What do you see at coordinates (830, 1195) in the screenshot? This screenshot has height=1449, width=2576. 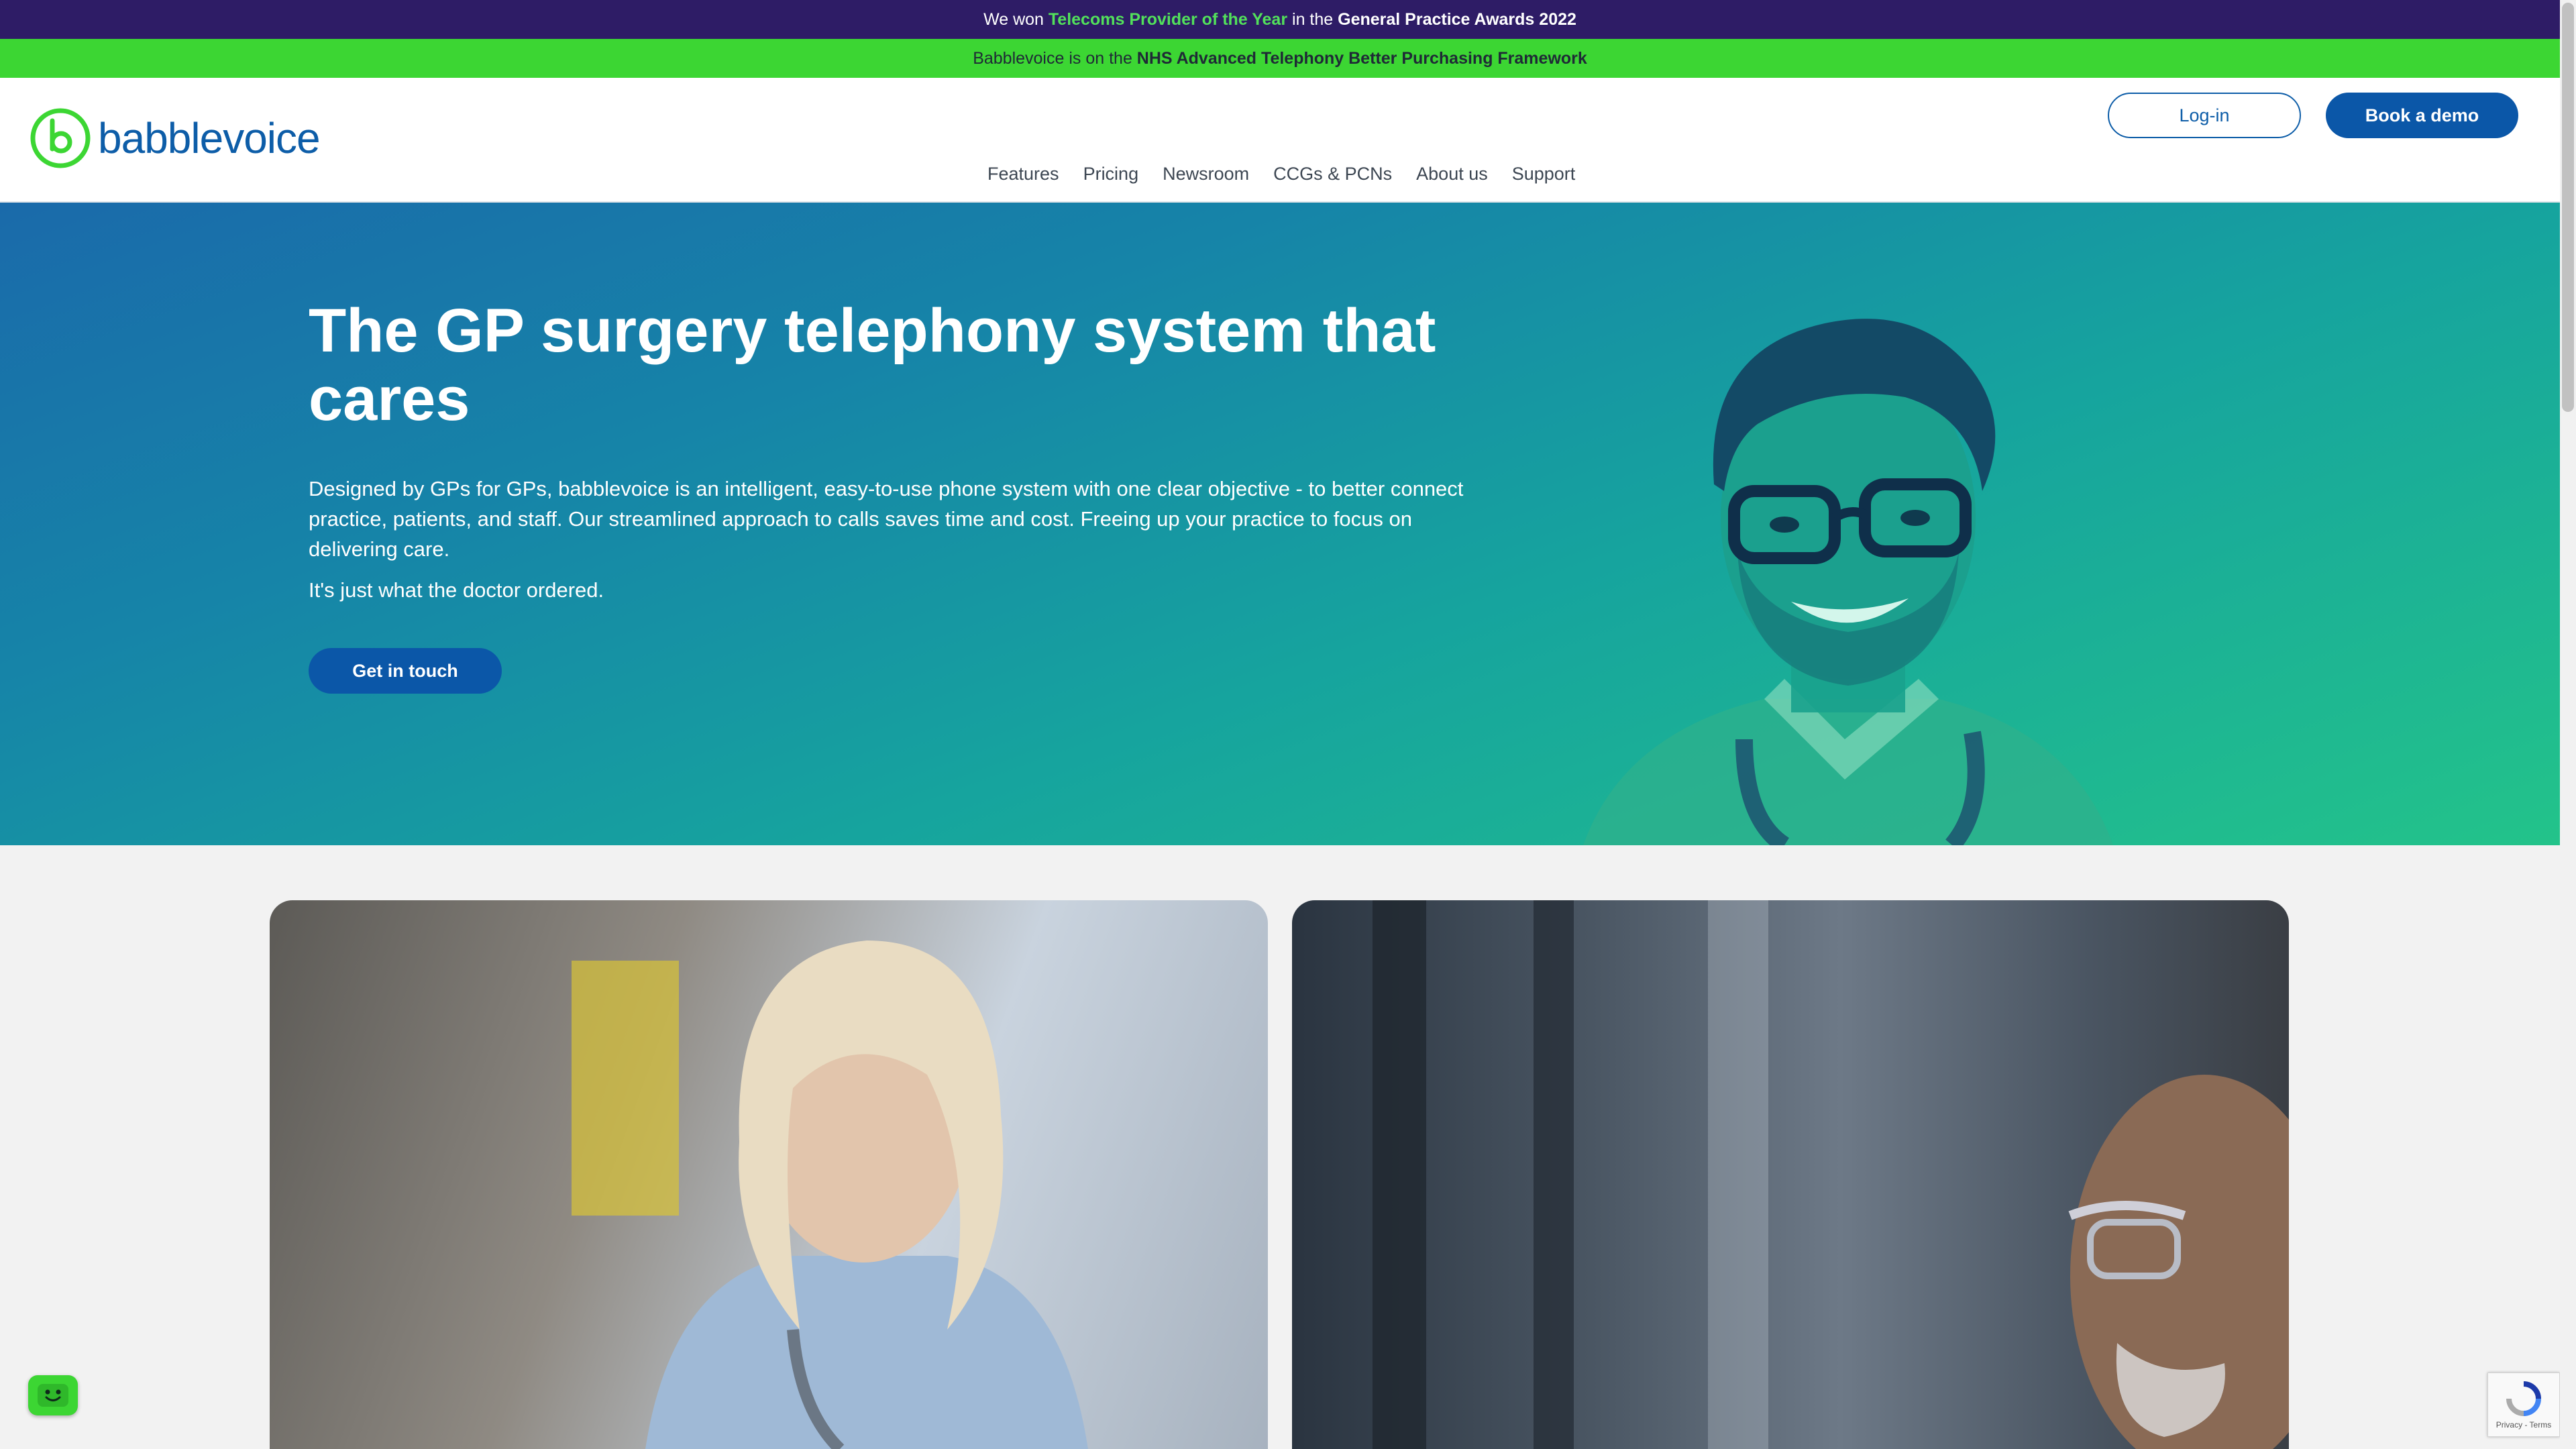 I see `female-gp-photo` at bounding box center [830, 1195].